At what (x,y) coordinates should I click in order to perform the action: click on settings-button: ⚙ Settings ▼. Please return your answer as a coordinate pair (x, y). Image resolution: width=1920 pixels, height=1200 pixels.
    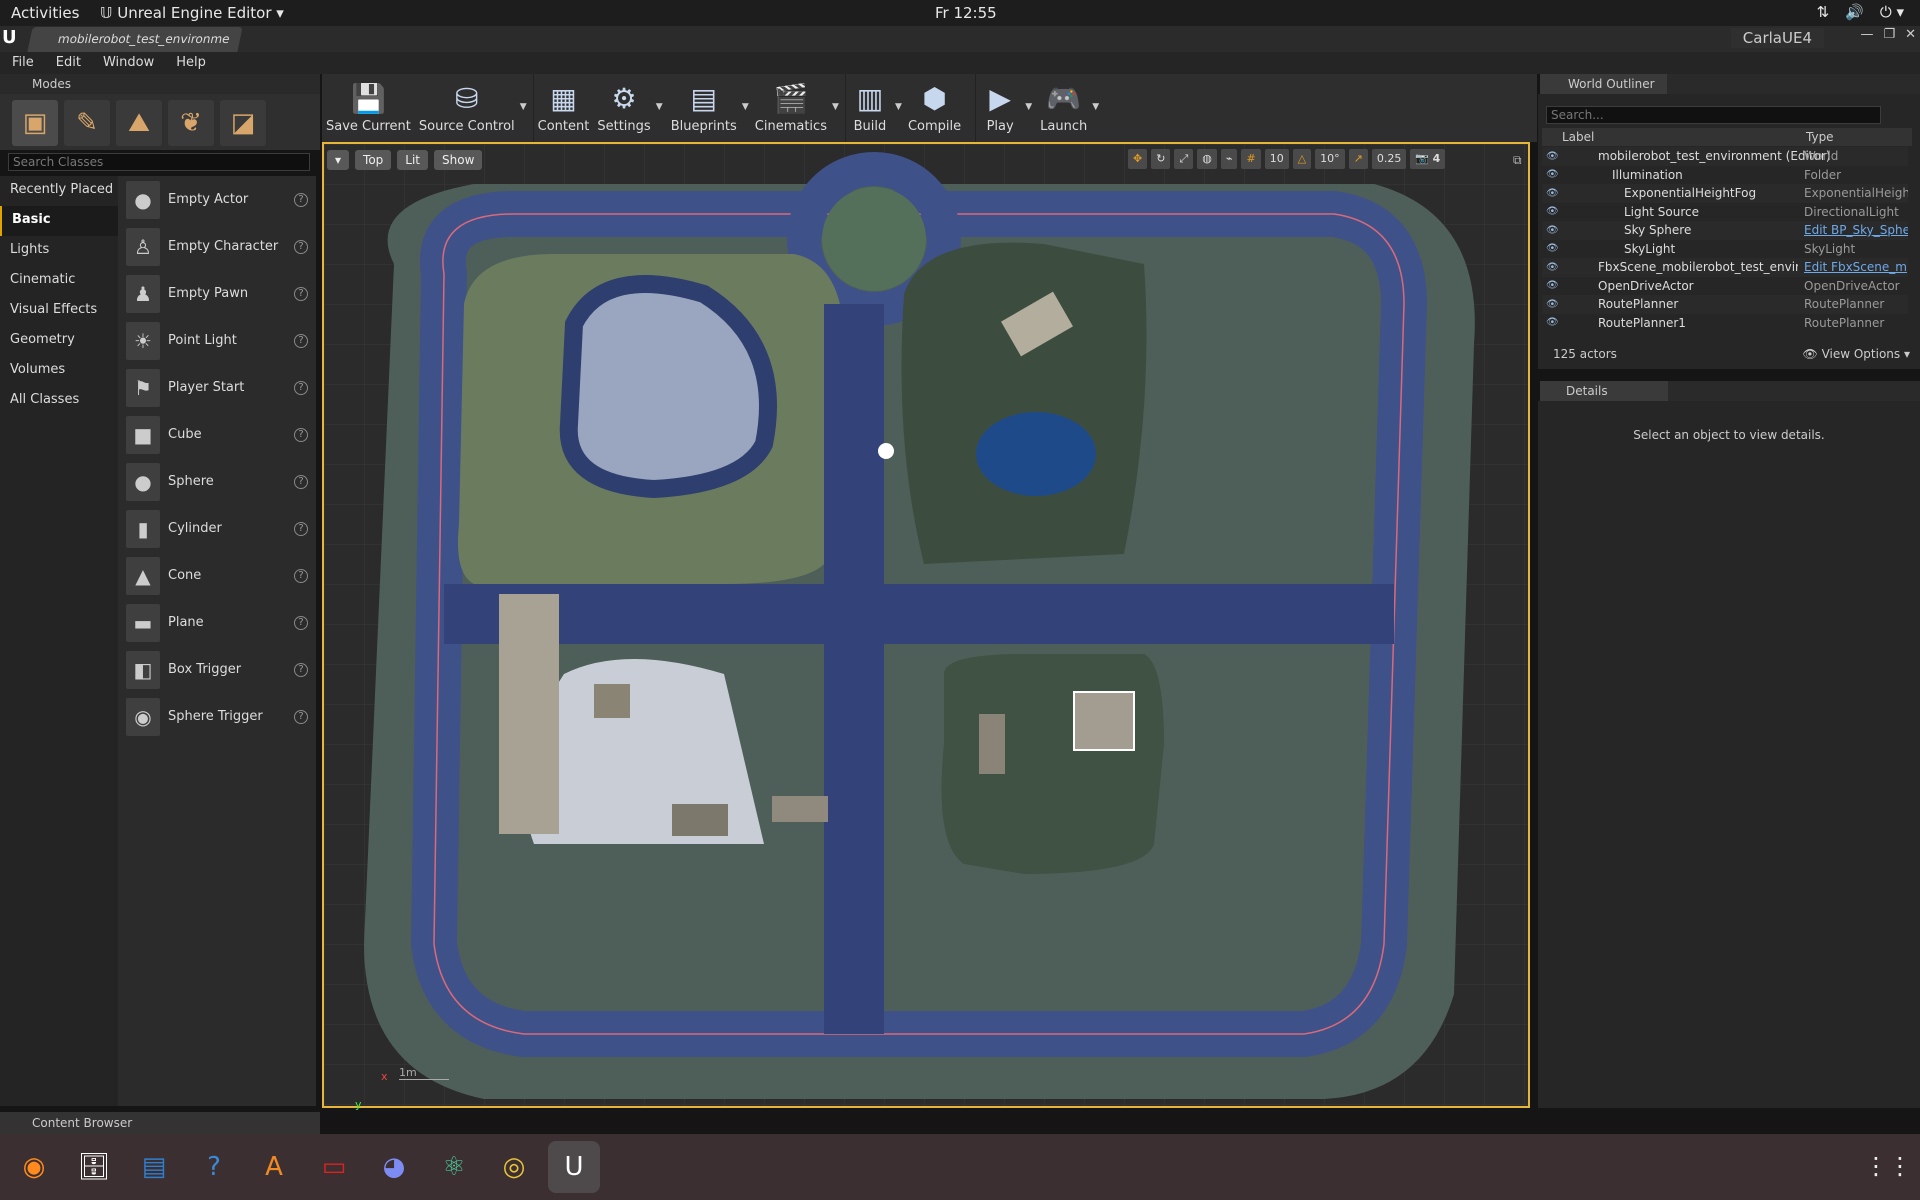
    Looking at the image, I should click on (627, 108).